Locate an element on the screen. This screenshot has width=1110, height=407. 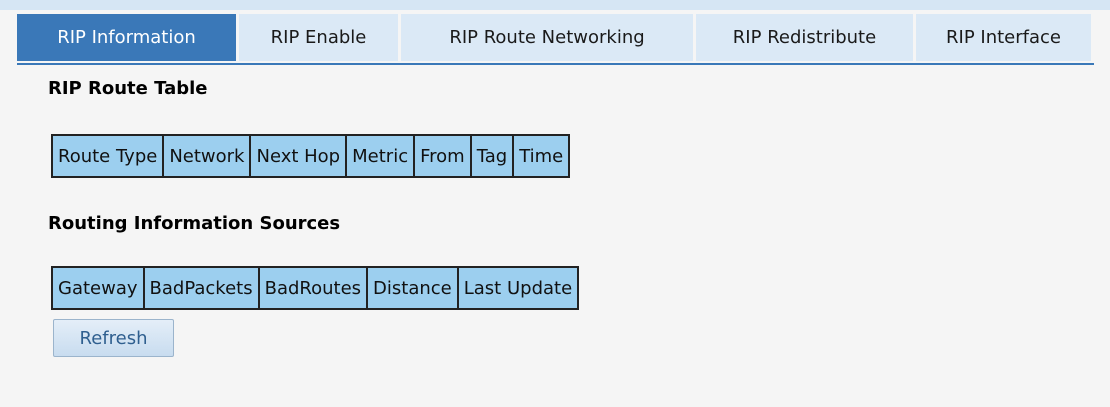
column-header: BadPackets is located at coordinates (201, 288).